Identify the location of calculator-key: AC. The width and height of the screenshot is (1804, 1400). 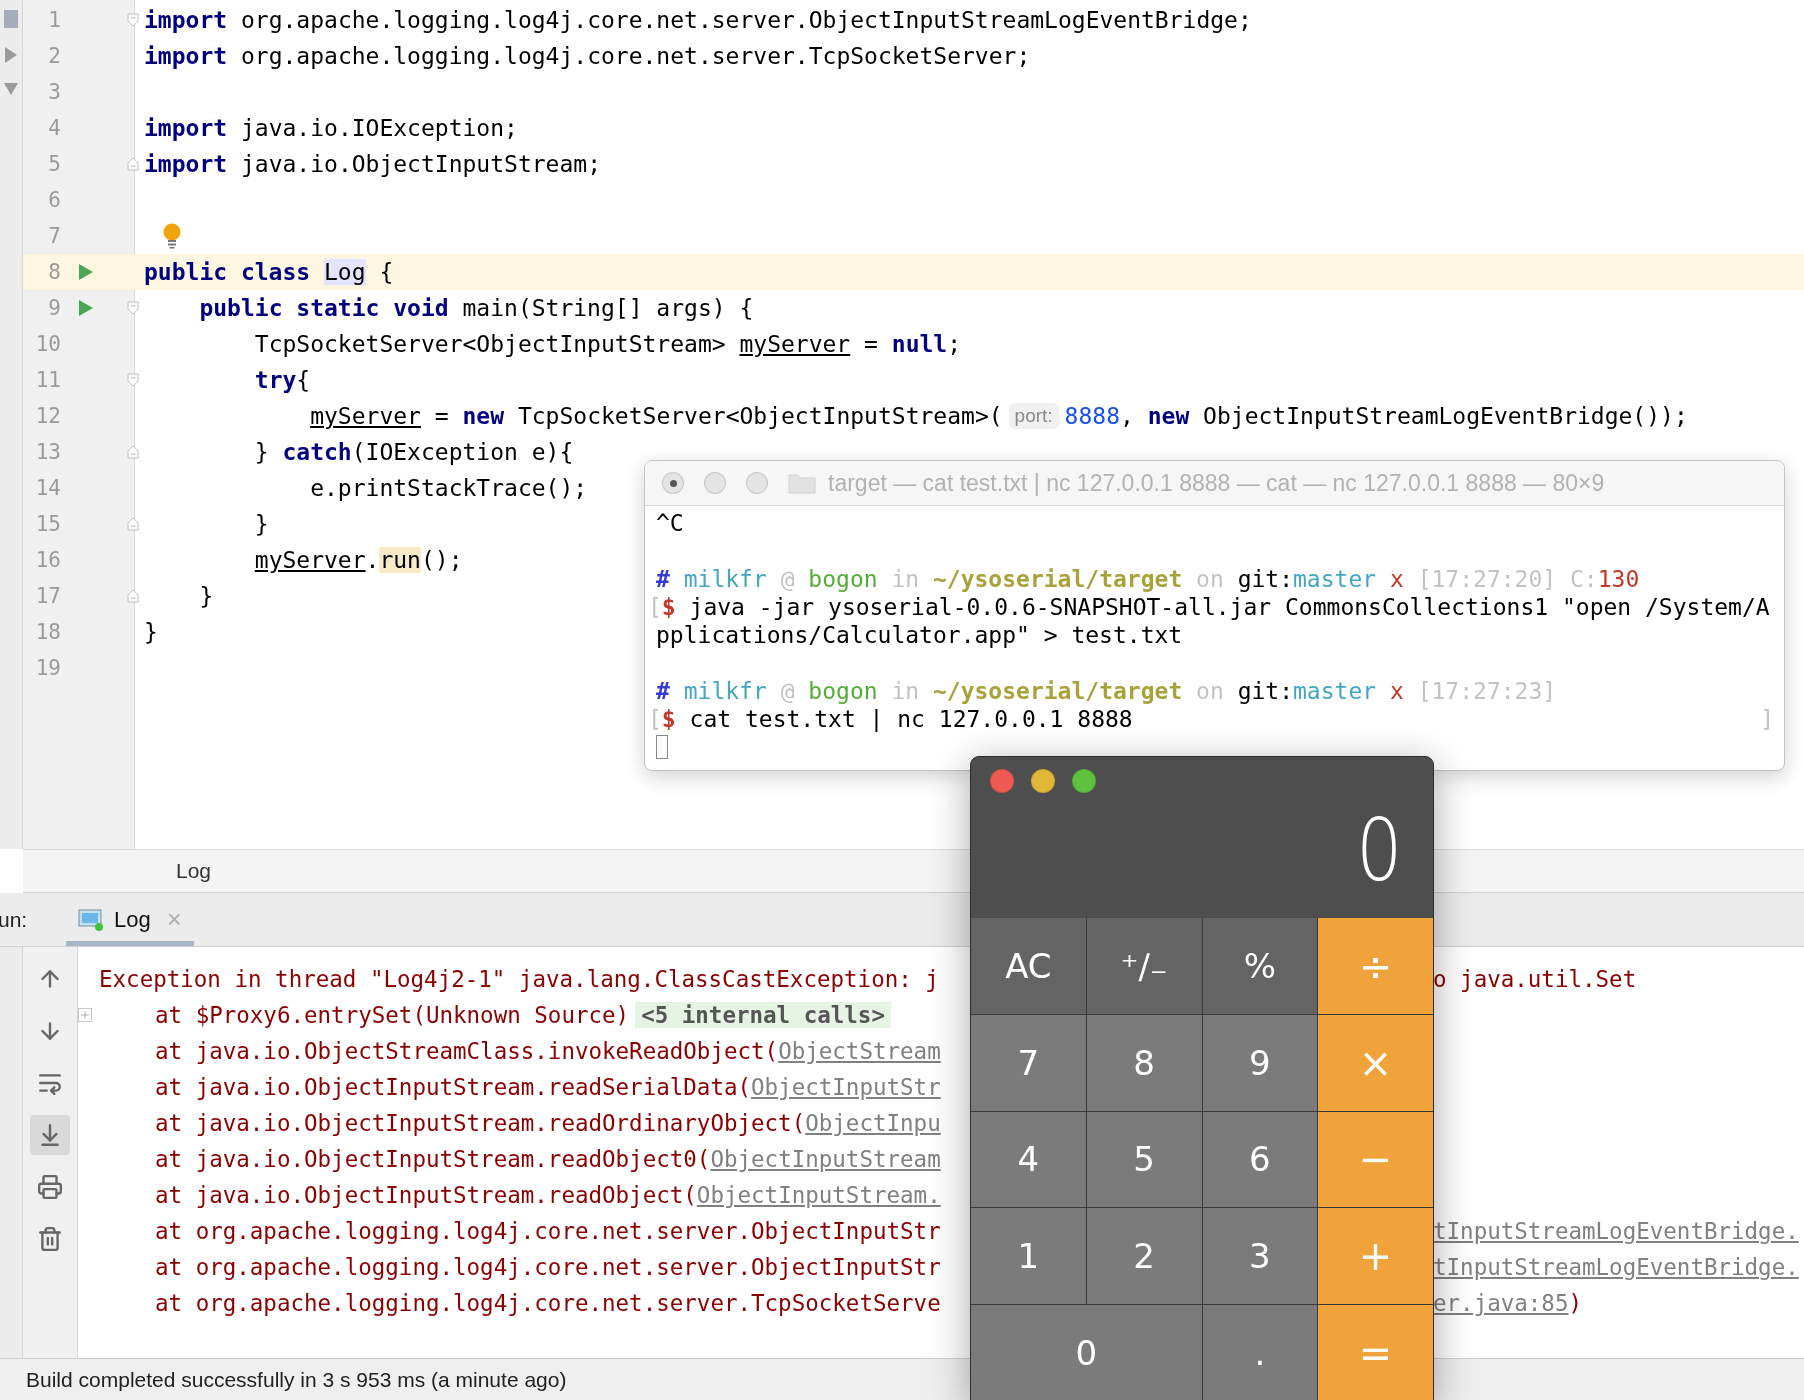
(1028, 966).